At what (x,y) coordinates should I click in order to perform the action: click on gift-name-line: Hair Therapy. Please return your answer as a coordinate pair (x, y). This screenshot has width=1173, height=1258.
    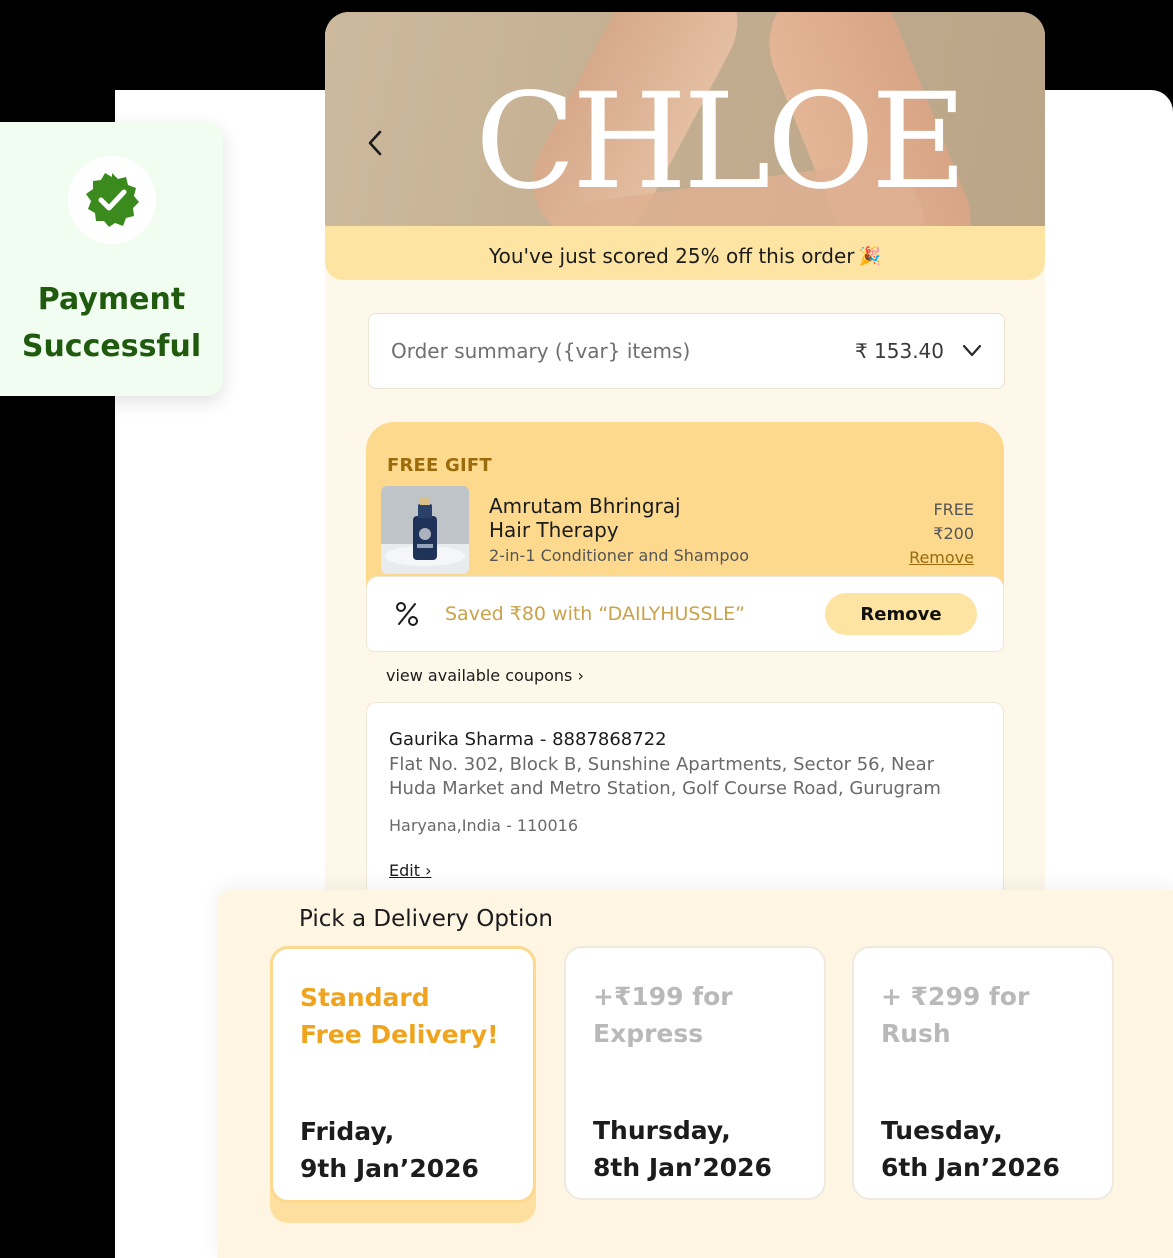
    Looking at the image, I should click on (554, 530).